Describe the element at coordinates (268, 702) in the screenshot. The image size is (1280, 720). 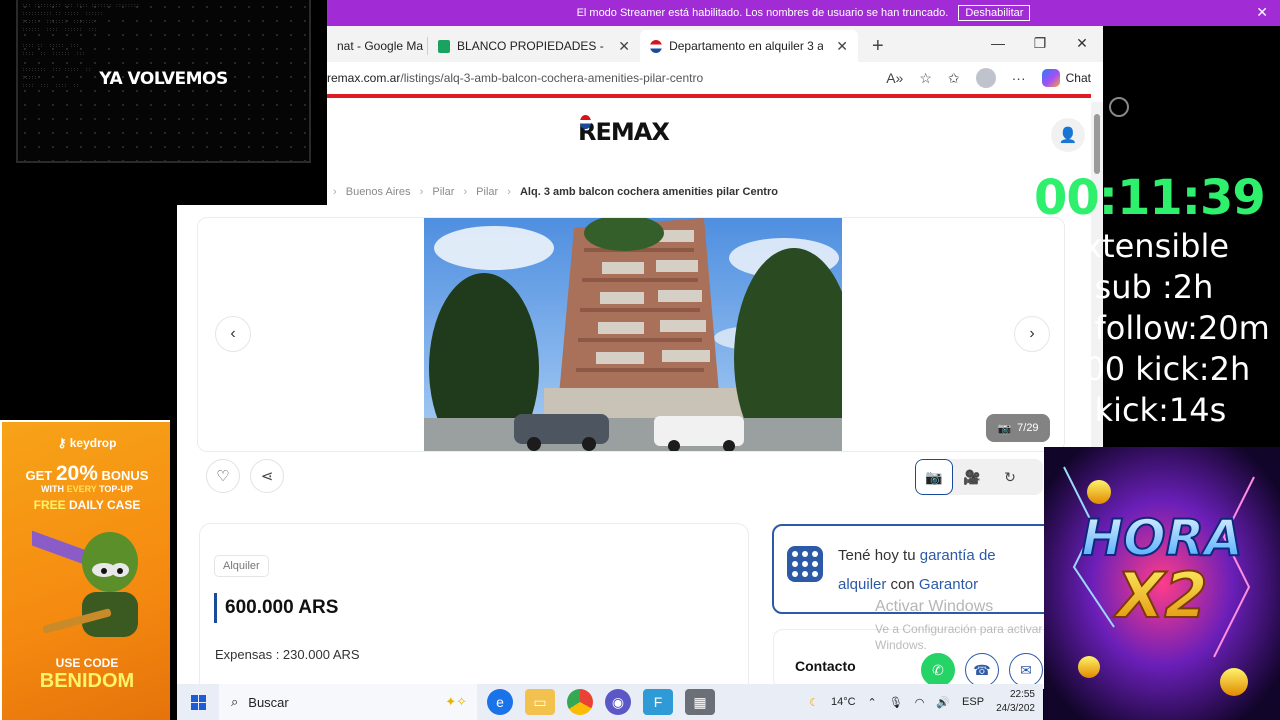
I see `search-label: Buscar` at that location.